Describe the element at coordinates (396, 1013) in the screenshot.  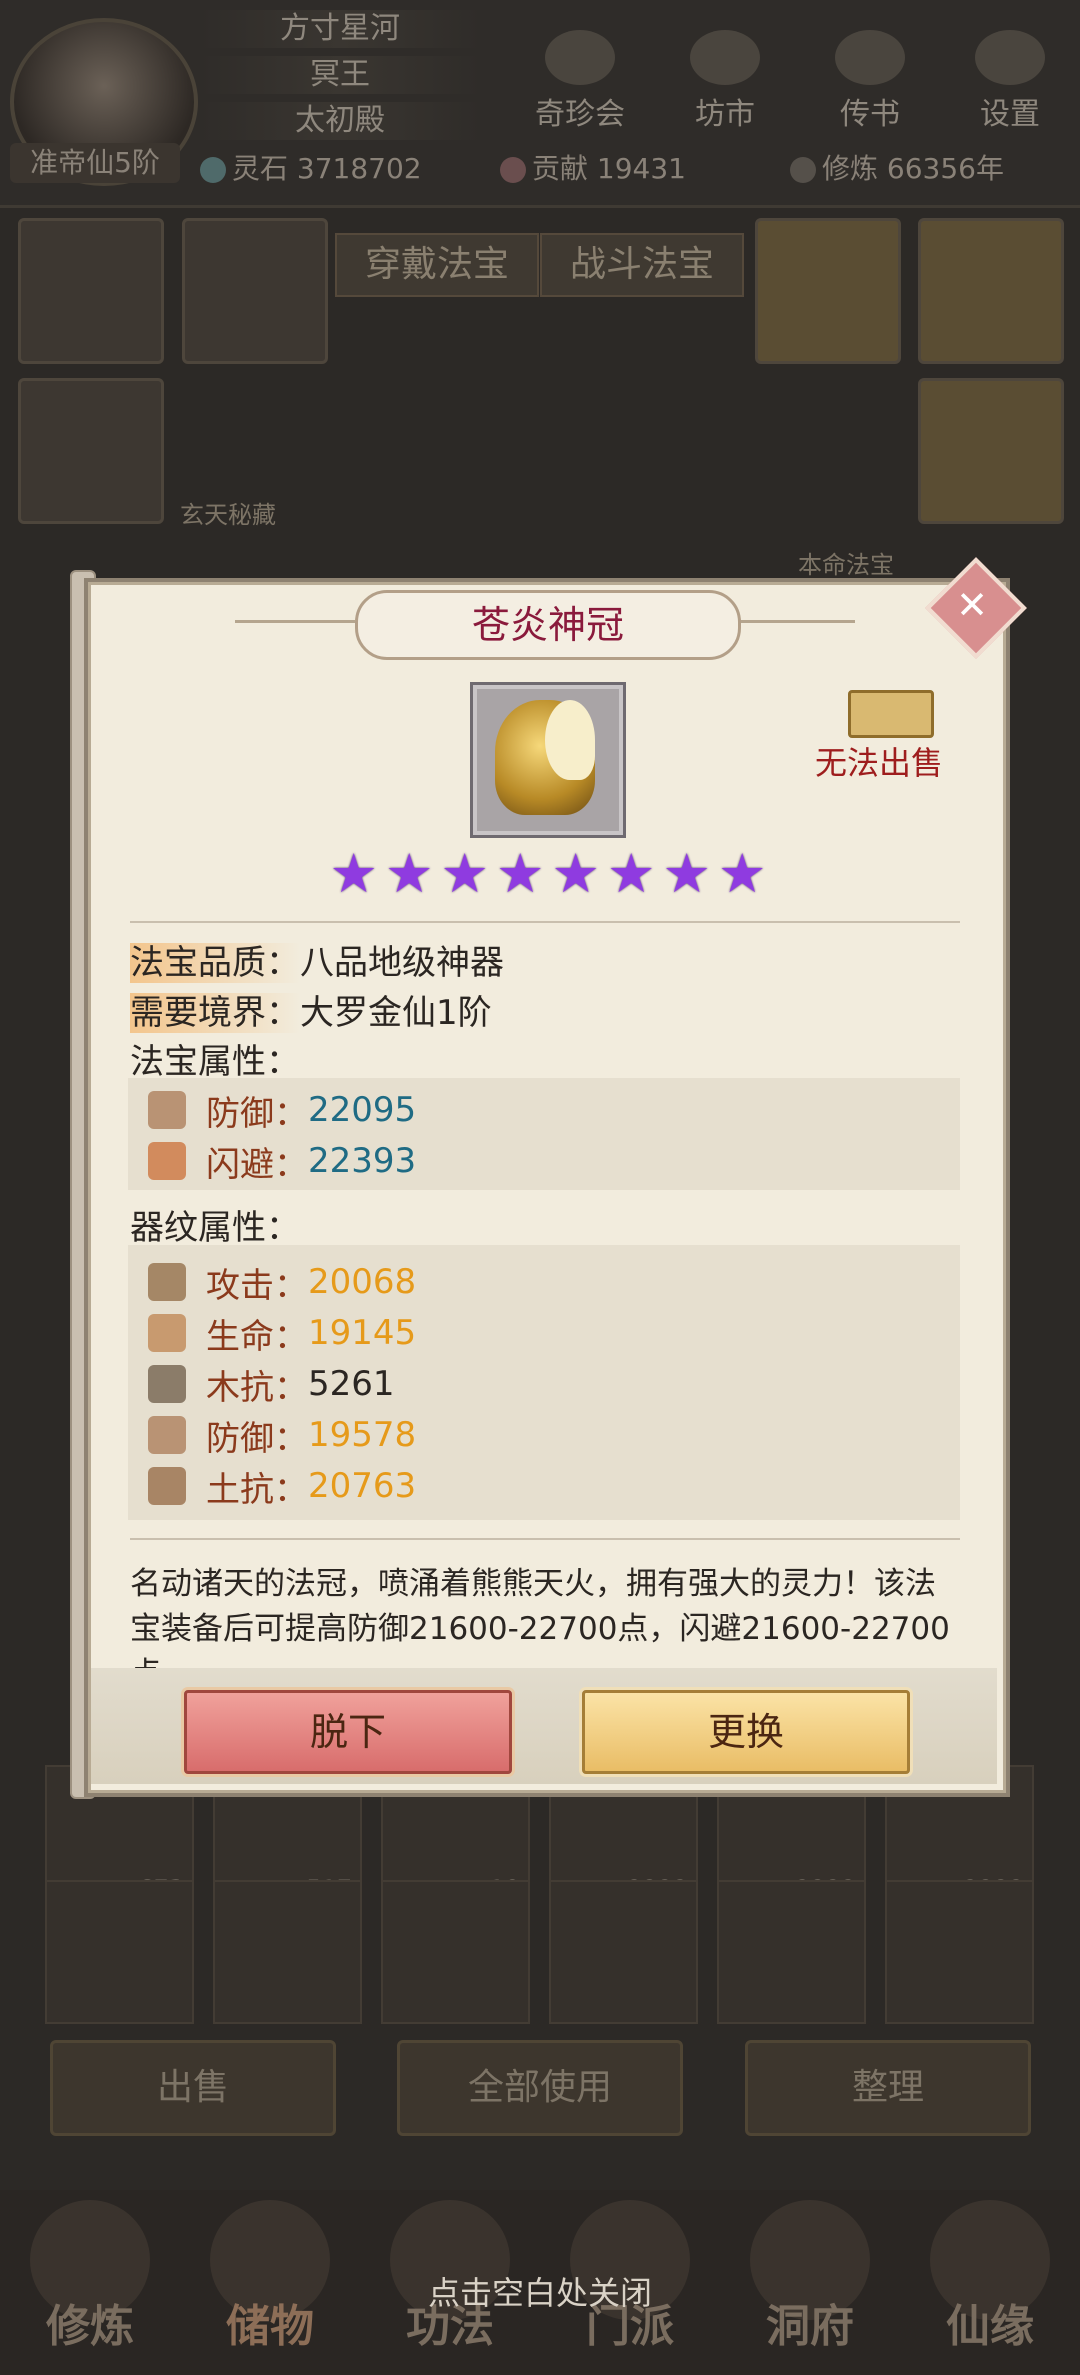
I see `realm-value: 大罗金仙1阶` at that location.